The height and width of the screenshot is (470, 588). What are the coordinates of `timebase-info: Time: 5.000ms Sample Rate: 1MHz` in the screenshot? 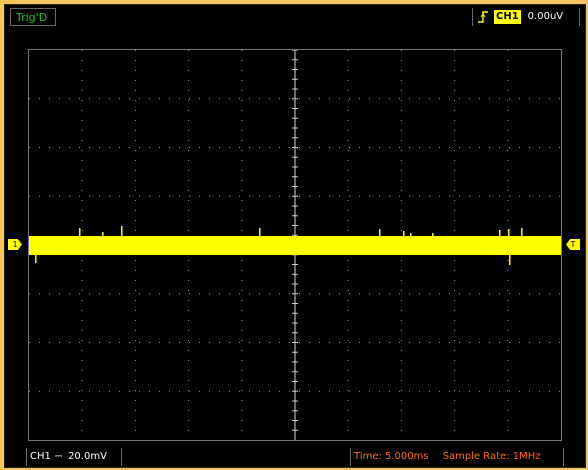 It's located at (457, 457).